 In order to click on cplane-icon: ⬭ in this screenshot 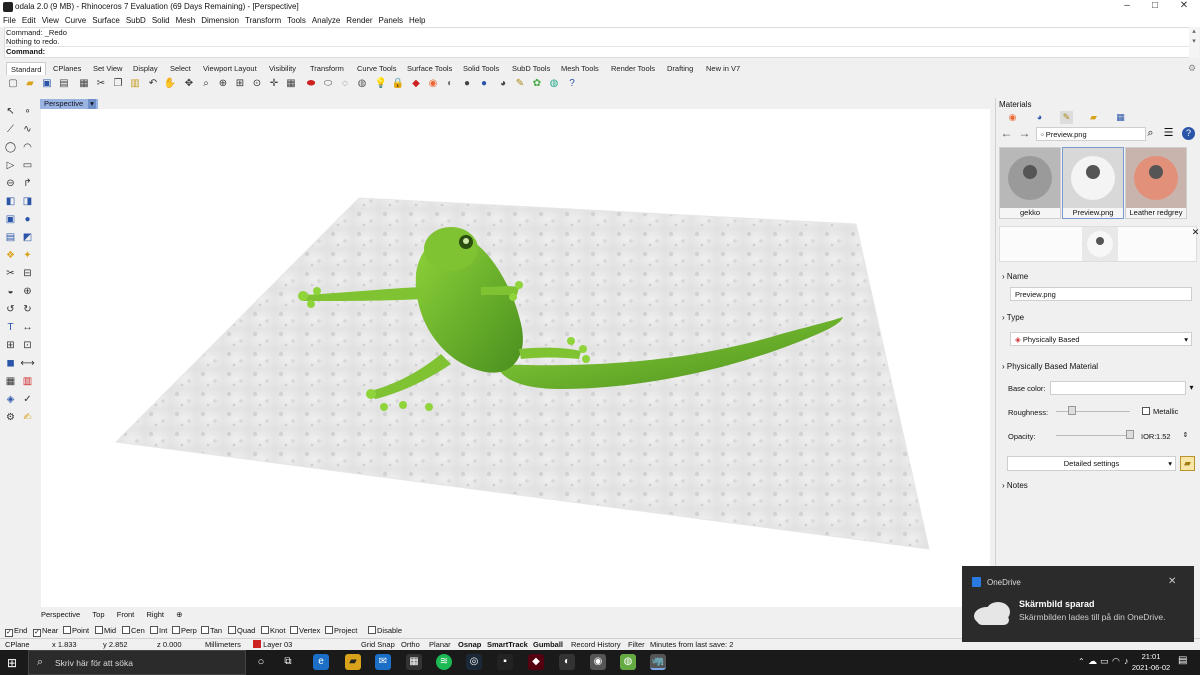, I will do `click(328, 84)`.